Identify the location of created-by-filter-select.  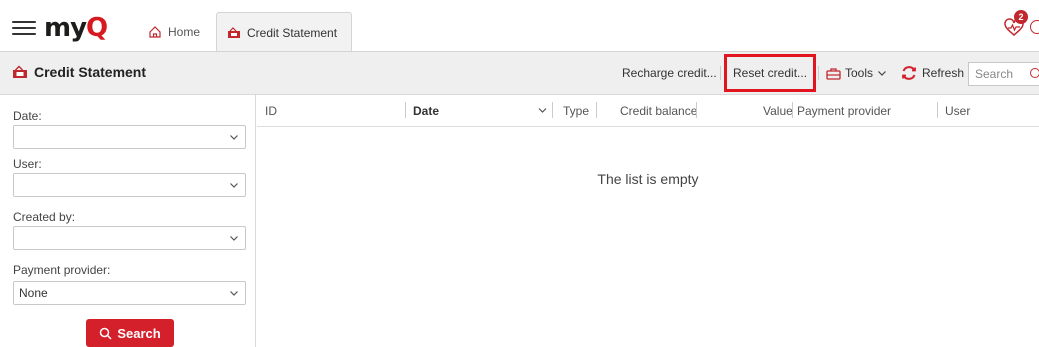
(129, 238).